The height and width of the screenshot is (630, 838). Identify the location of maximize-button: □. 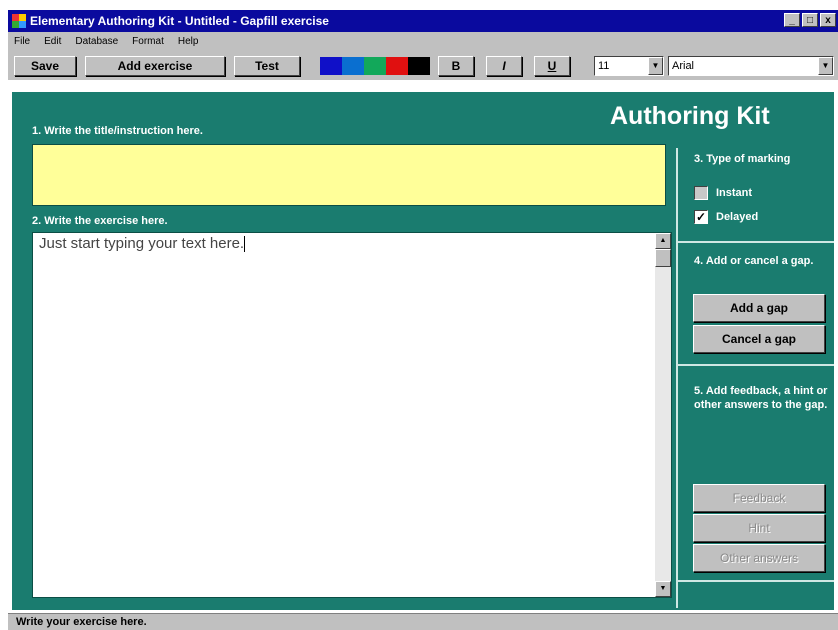
(810, 20).